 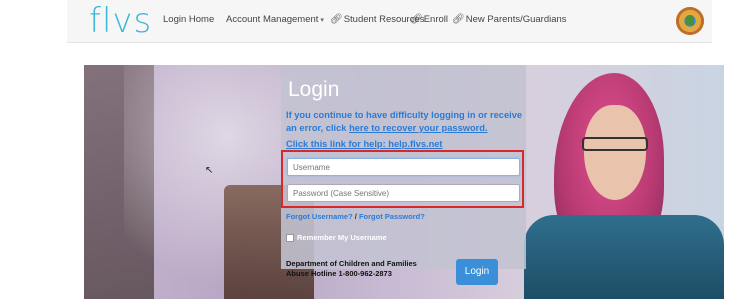 I want to click on remember-label: Remember My Username, so click(x=342, y=237).